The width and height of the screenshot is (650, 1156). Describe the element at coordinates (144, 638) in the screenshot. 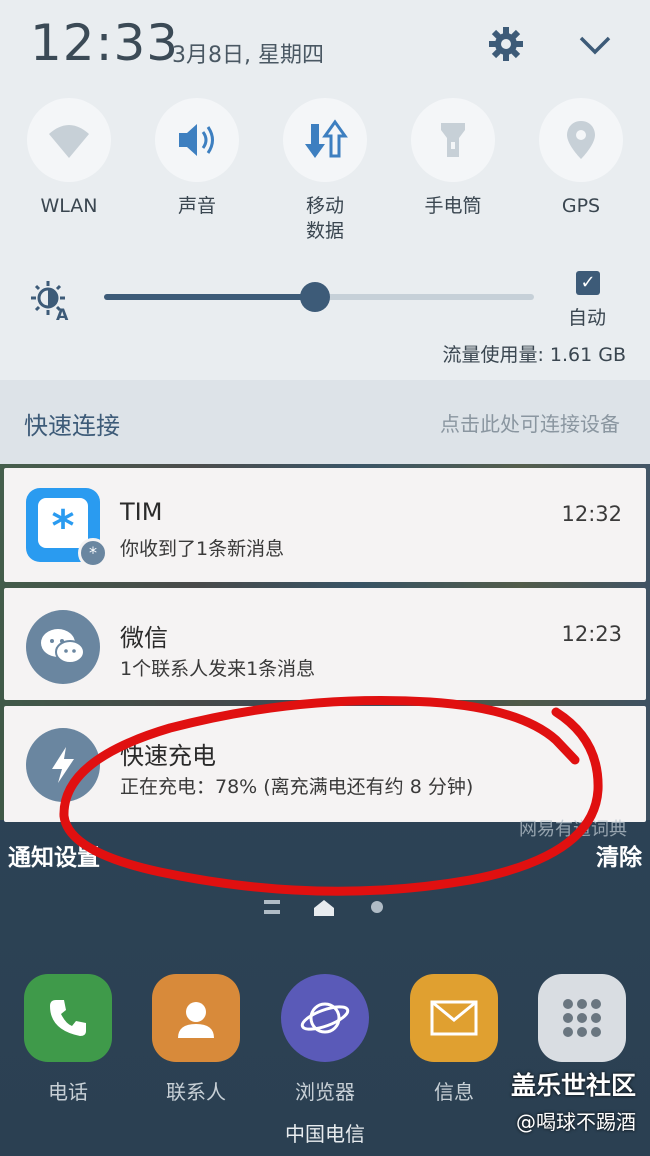

I see `notification-title: 微信` at that location.